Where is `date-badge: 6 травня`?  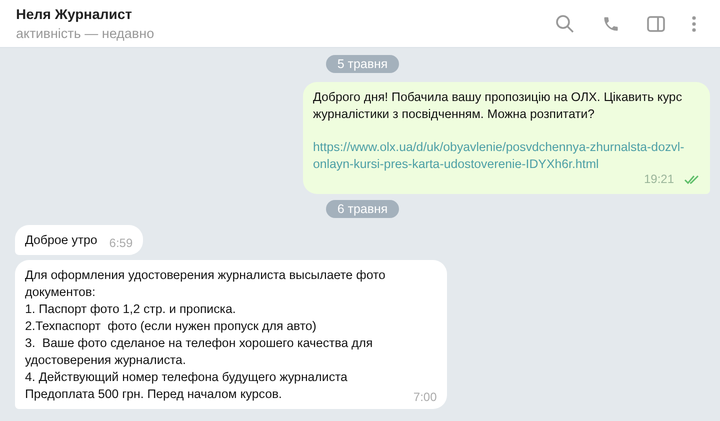 date-badge: 6 травня is located at coordinates (362, 209).